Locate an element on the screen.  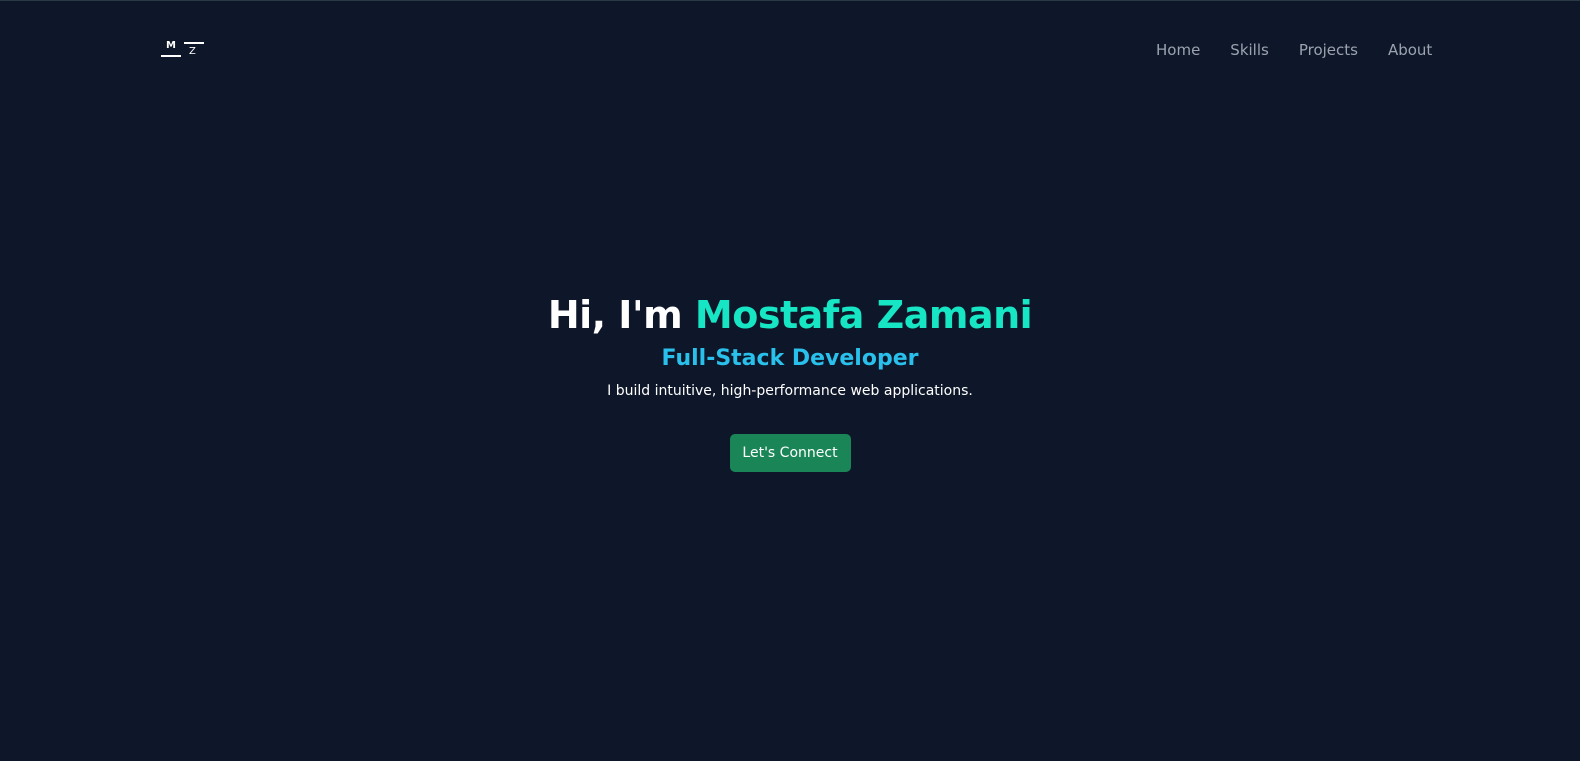
hero-subtitle: Full-Stack Developer is located at coordinates (790, 358).